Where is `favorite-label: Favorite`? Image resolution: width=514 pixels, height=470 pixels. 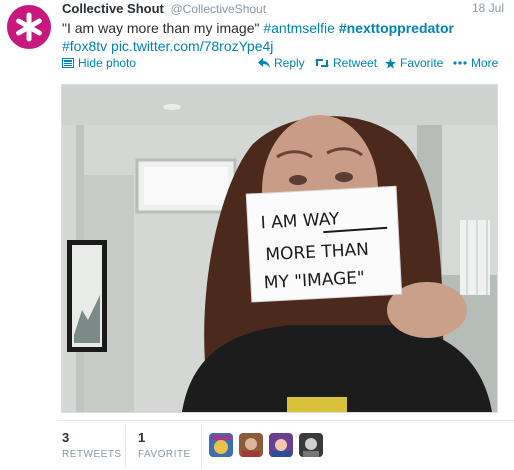 favorite-label: Favorite is located at coordinates (422, 63).